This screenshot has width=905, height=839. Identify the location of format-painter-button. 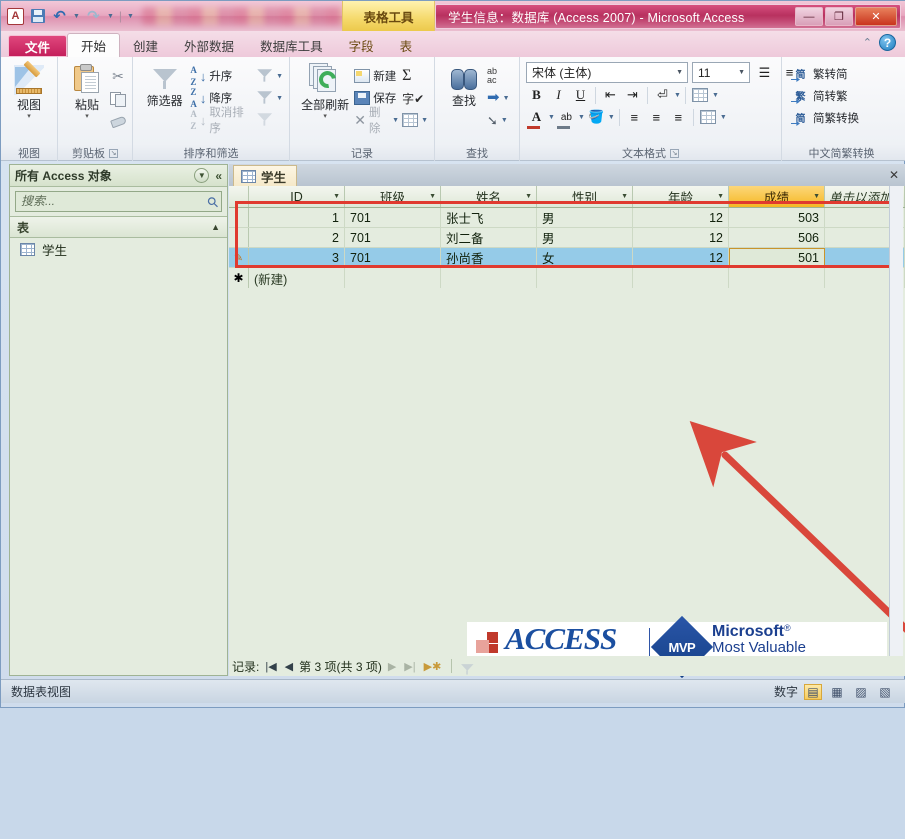
(118, 120).